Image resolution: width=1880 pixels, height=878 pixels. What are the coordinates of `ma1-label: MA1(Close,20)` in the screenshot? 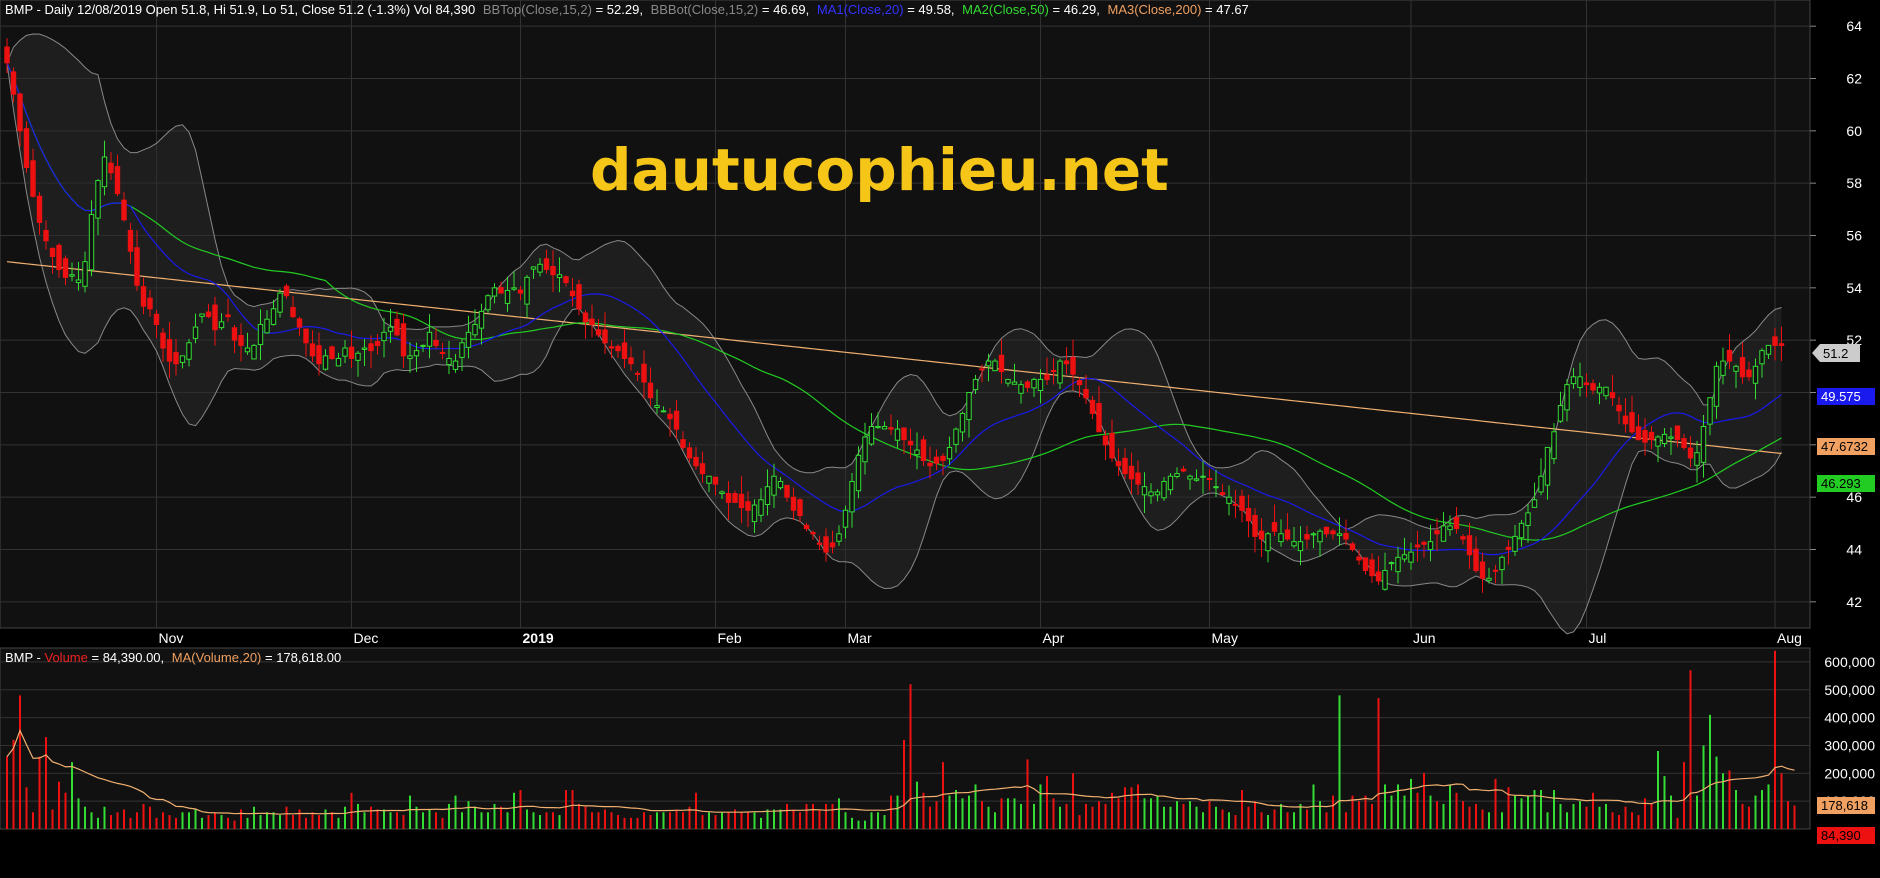 It's located at (860, 9).